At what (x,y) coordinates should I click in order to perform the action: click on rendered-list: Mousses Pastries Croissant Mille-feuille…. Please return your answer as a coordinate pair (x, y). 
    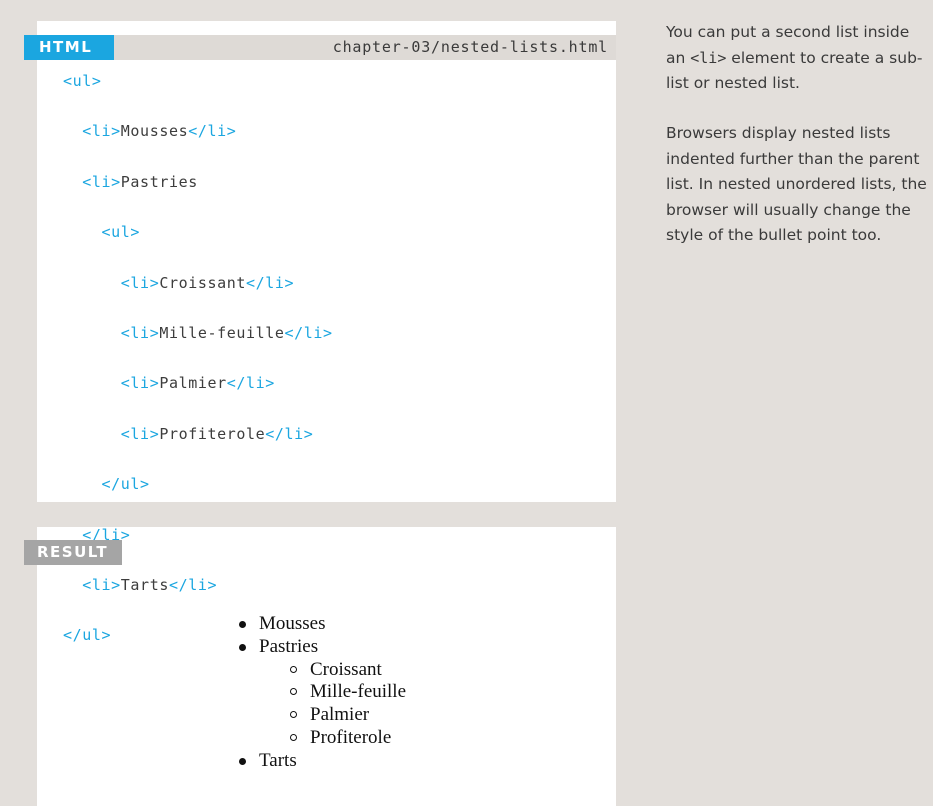
    Looking at the image, I should click on (324, 691).